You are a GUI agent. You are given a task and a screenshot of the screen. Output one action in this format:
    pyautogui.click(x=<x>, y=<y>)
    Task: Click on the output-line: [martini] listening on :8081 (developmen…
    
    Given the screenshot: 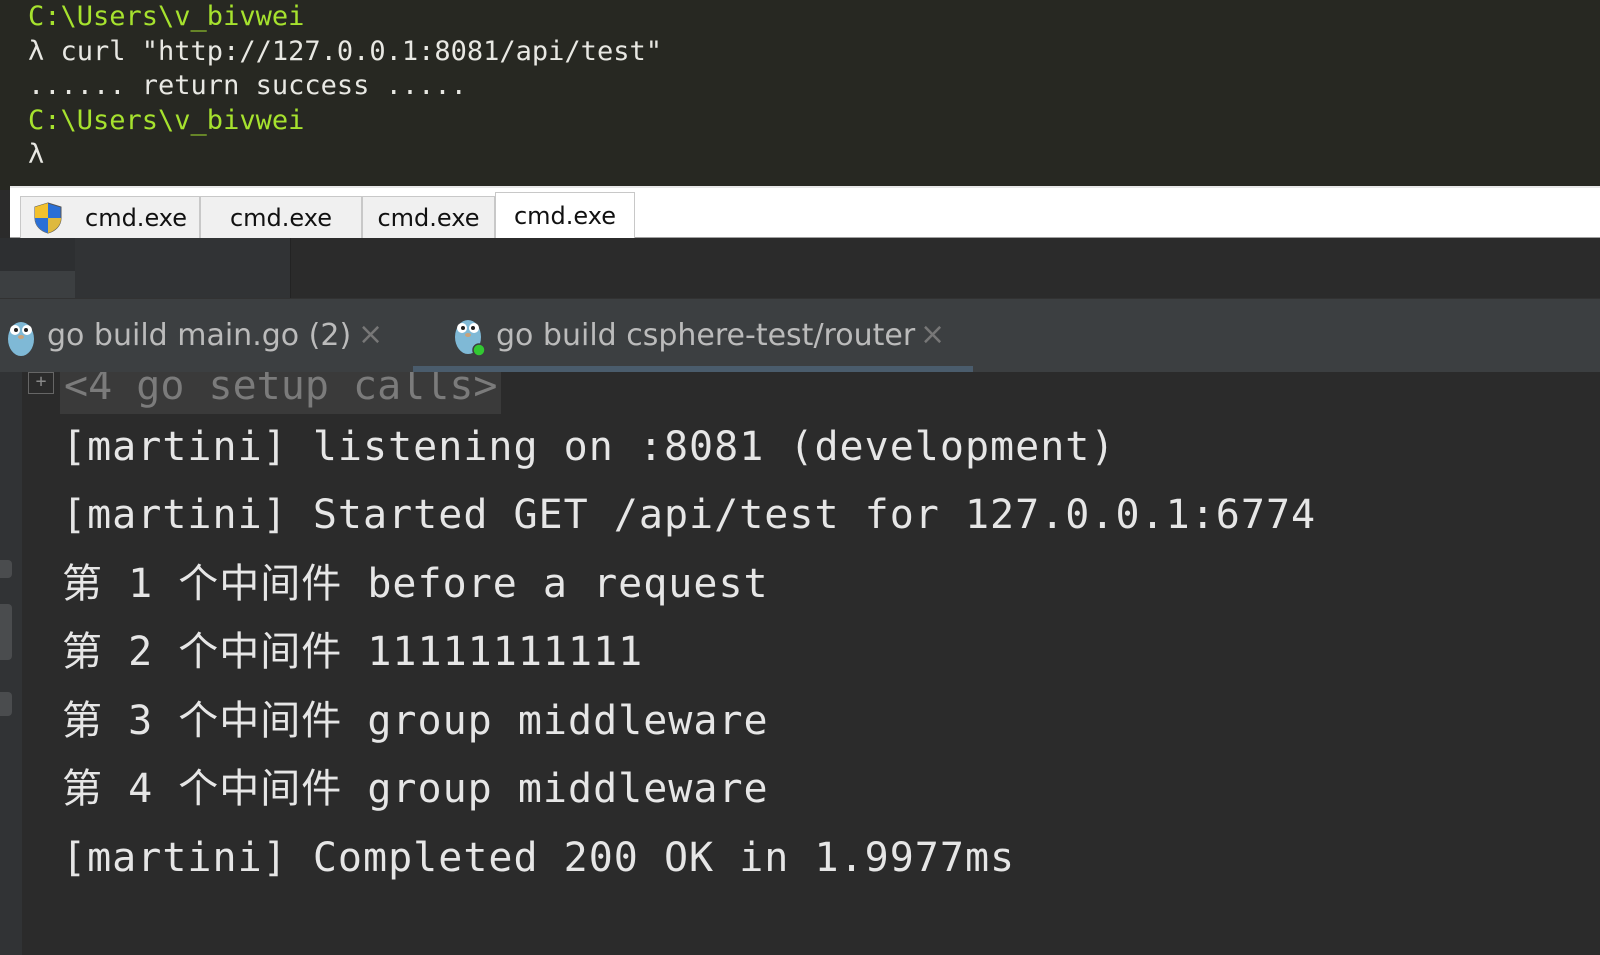 What is the action you would take?
    pyautogui.click(x=589, y=447)
    